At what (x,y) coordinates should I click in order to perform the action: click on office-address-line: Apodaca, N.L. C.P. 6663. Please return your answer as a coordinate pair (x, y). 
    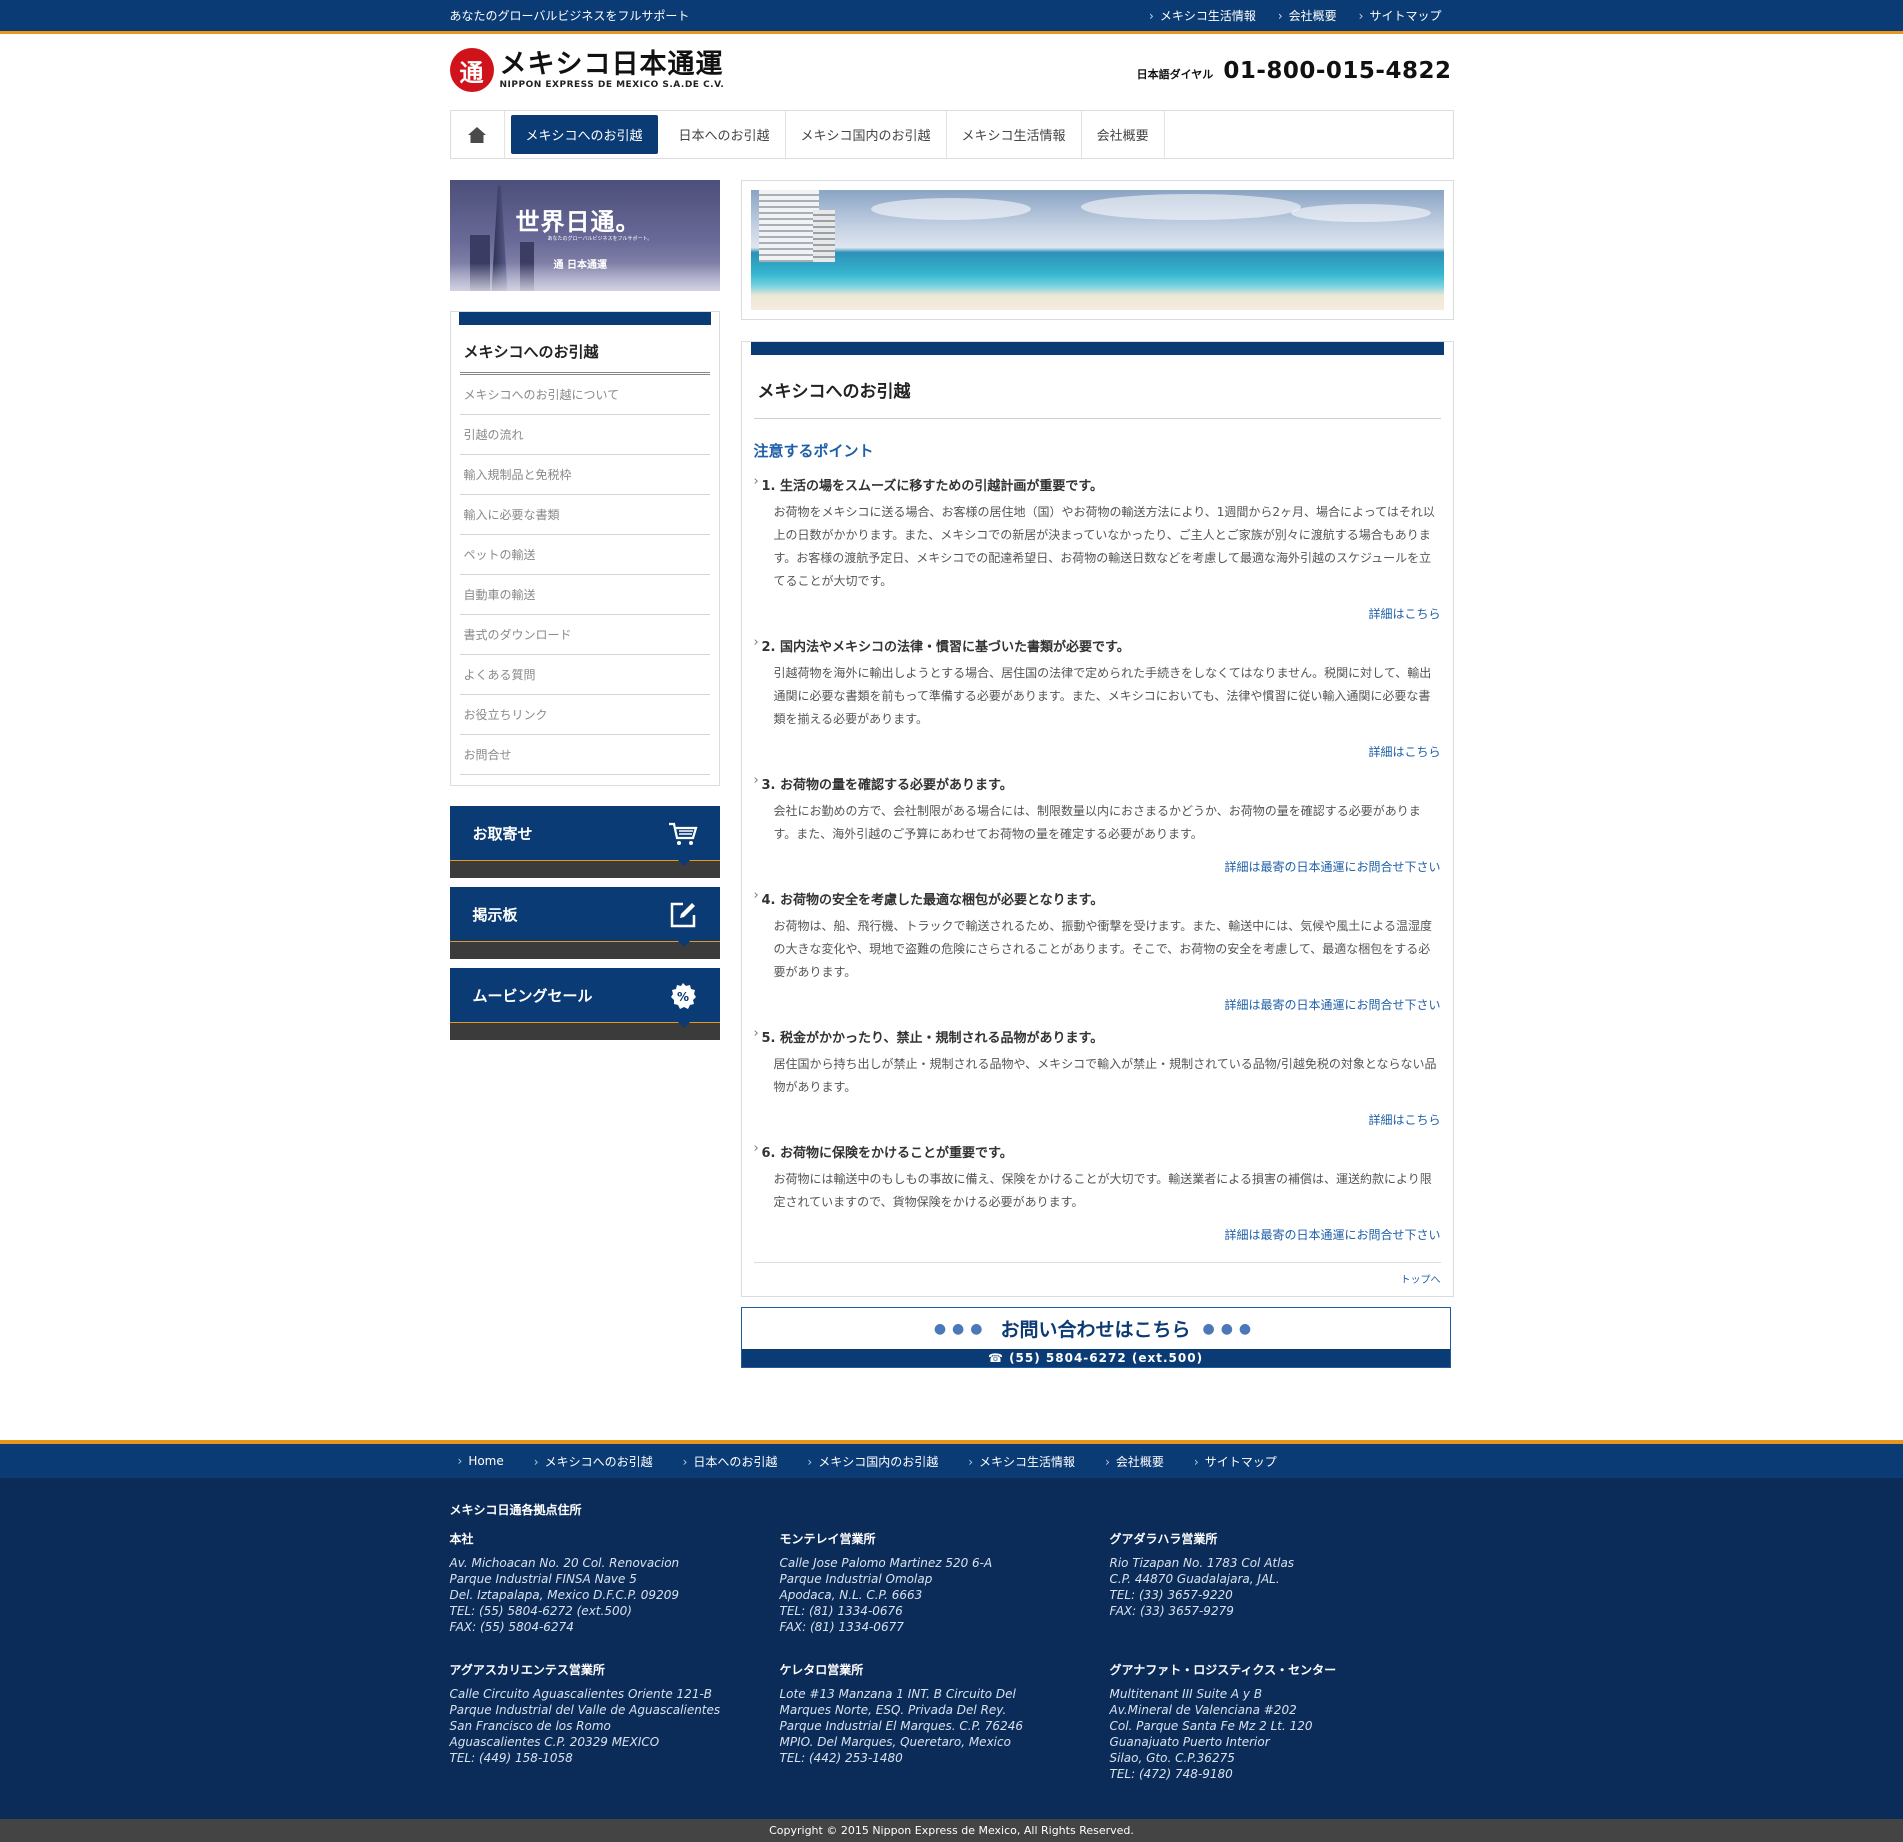
    Looking at the image, I should click on (851, 1595).